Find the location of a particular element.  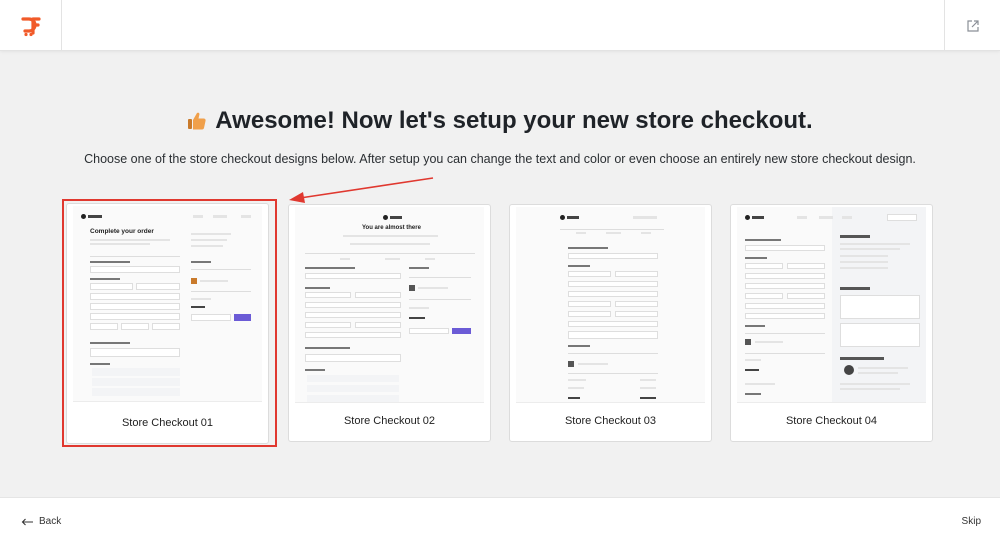

checkout-design-card-01: Complete your order Store Checkout 01 is located at coordinates (167, 323).